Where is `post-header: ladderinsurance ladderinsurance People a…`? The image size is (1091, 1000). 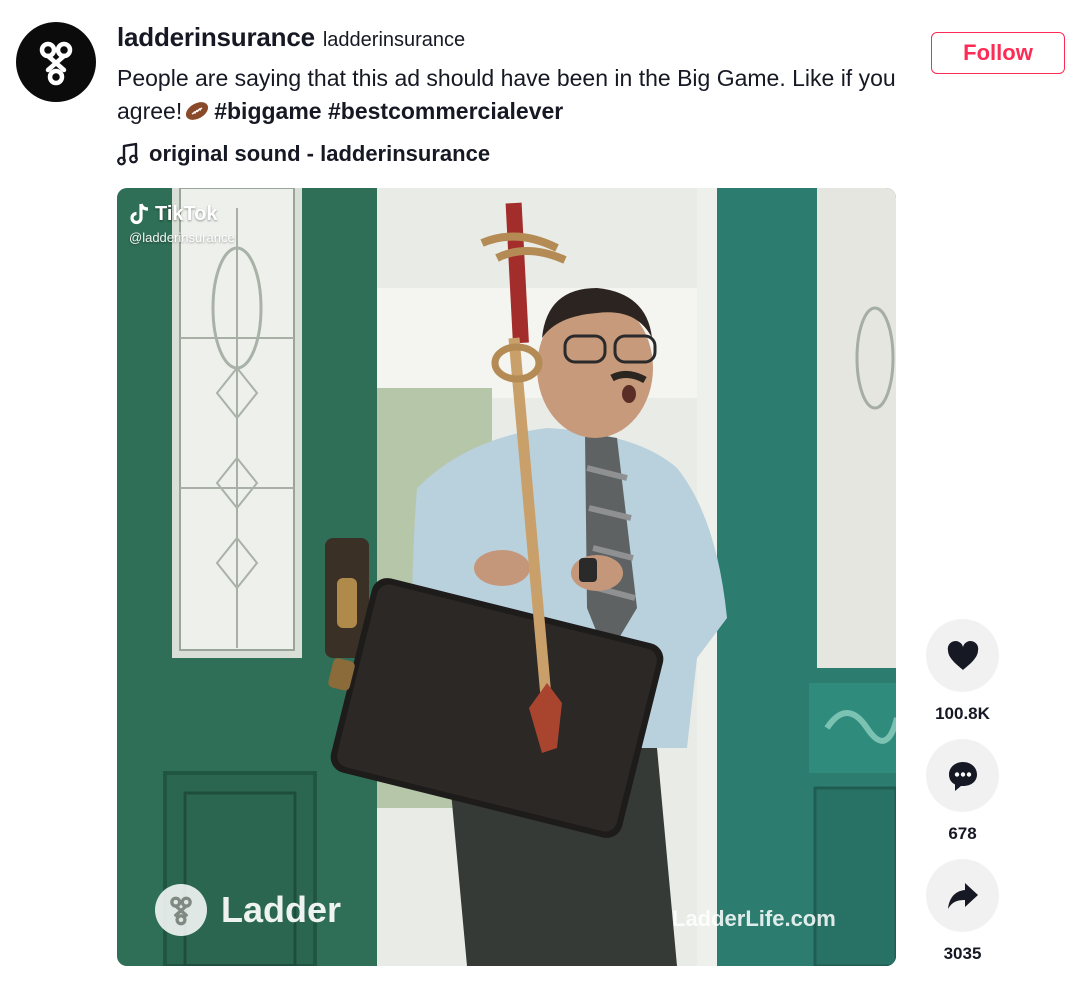
post-header: ladderinsurance ladderinsurance People a… is located at coordinates (517, 95).